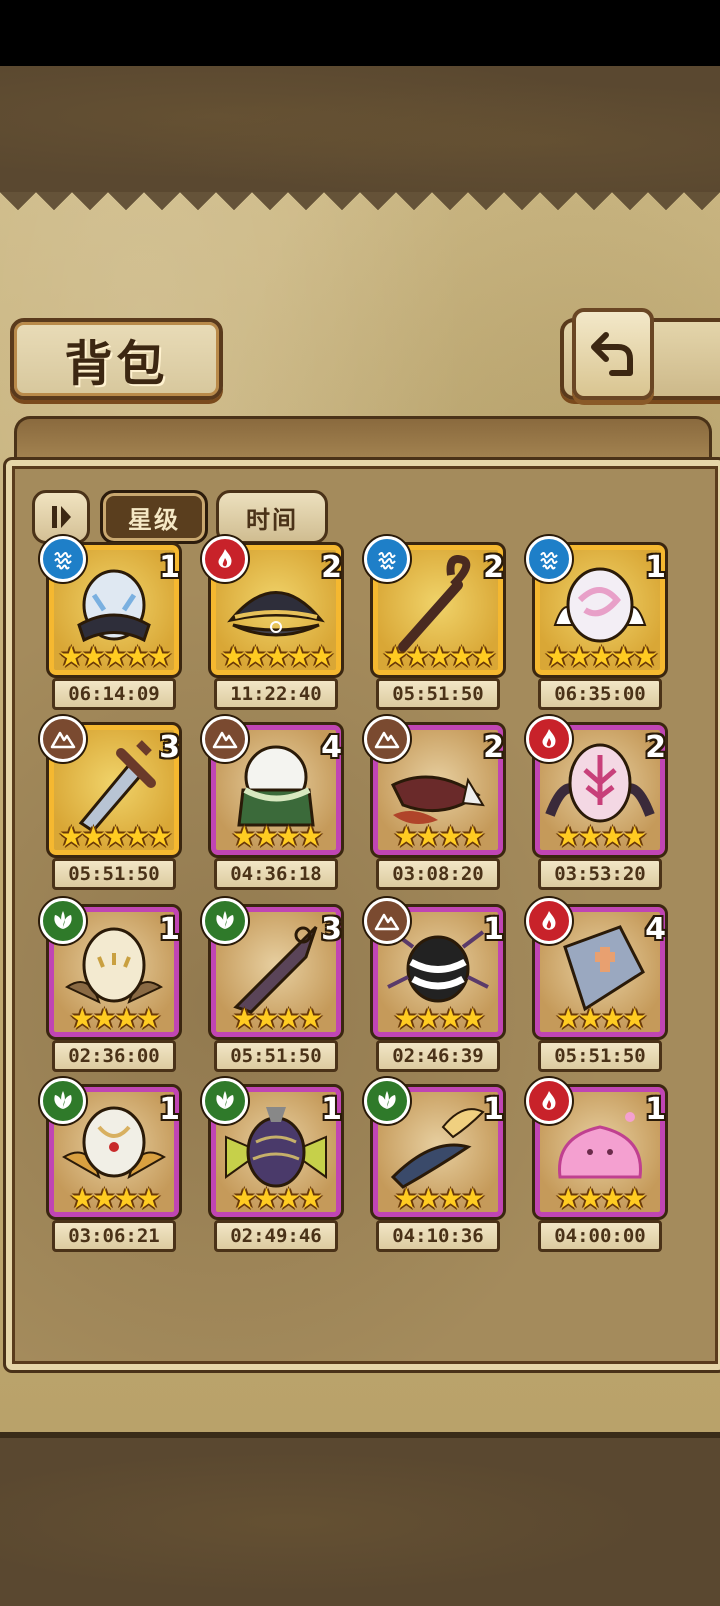 The height and width of the screenshot is (1606, 720). I want to click on hatch-timer: 04:10:36, so click(438, 1236).